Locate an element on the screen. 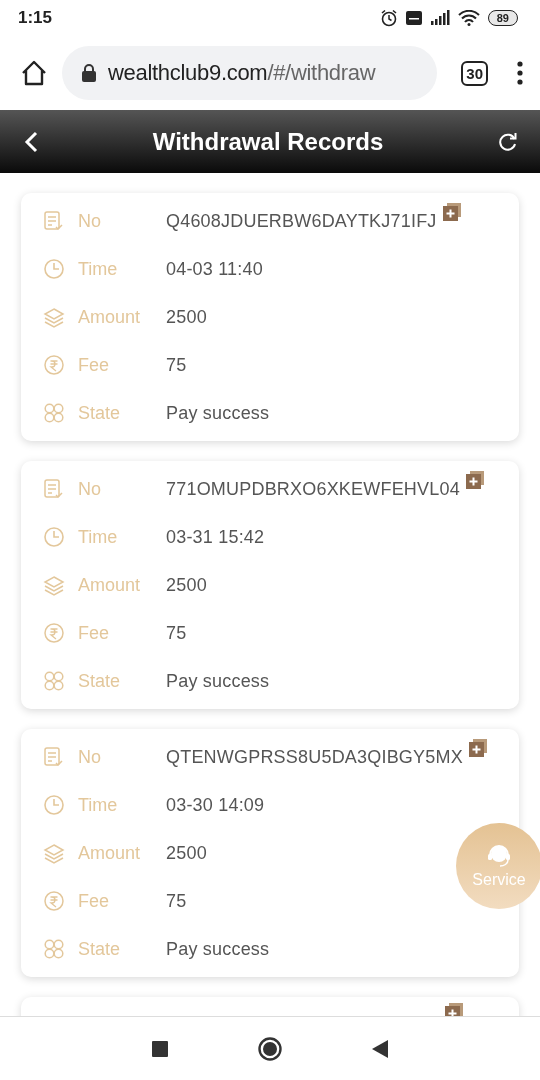 The width and height of the screenshot is (540, 1080). address-bar: wealthclub9.com/#/withdraw is located at coordinates (250, 73).